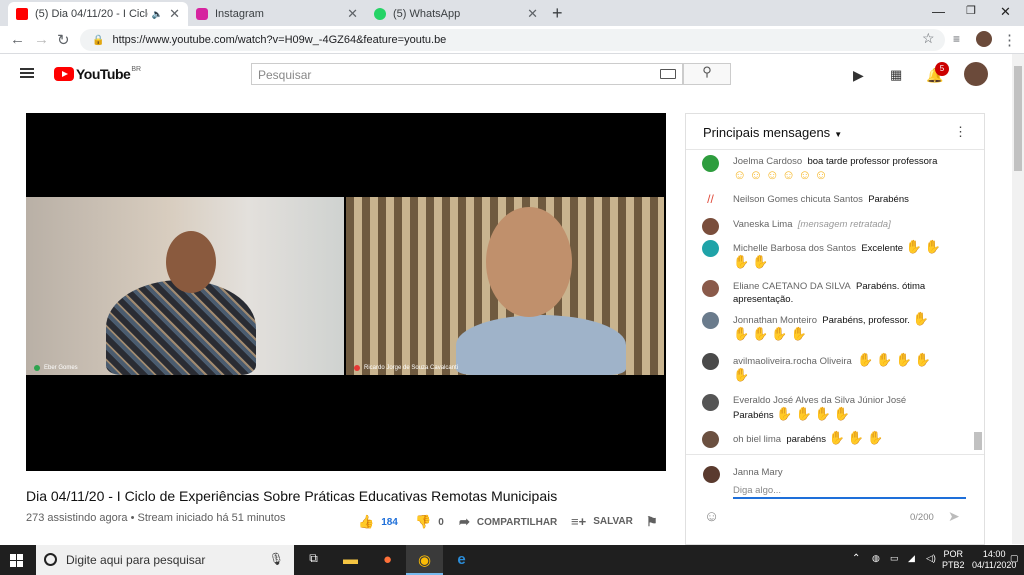 This screenshot has height=575, width=1024. Describe the element at coordinates (63, 40) in the screenshot. I see `reload-icon: ↻` at that location.